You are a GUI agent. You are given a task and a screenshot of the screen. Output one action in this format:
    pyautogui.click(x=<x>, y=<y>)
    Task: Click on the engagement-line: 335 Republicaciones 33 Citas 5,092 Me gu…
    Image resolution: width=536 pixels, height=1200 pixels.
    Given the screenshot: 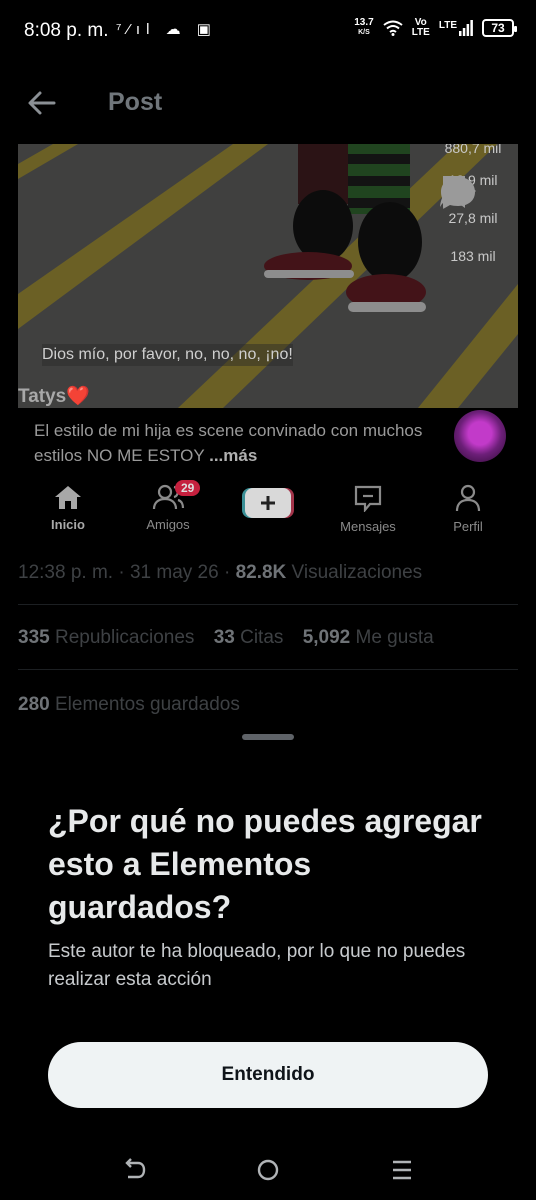 What is the action you would take?
    pyautogui.click(x=226, y=638)
    